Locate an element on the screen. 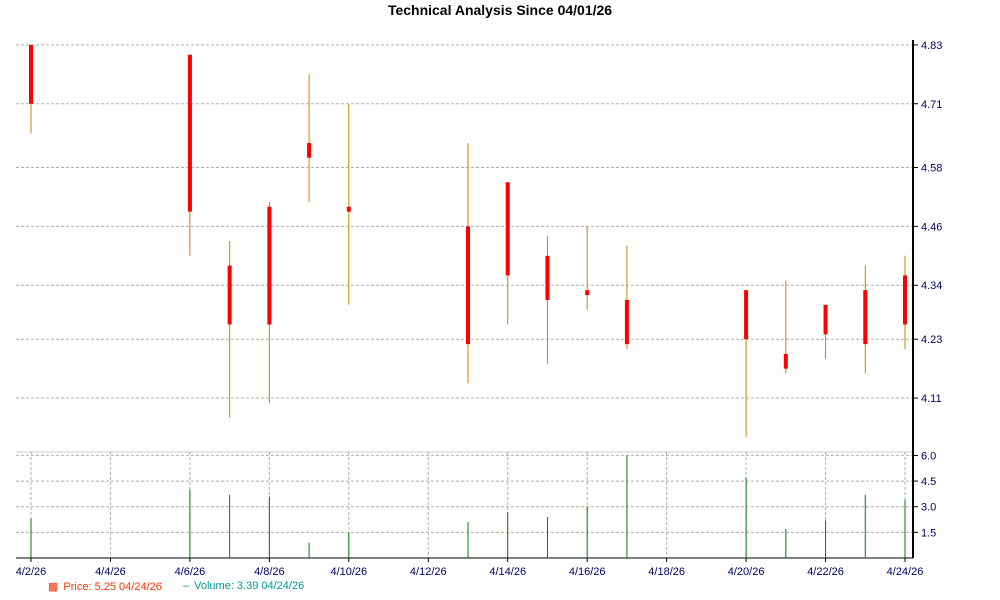 The height and width of the screenshot is (600, 1000). x-tick-label: 4/8/26 is located at coordinates (269, 572).